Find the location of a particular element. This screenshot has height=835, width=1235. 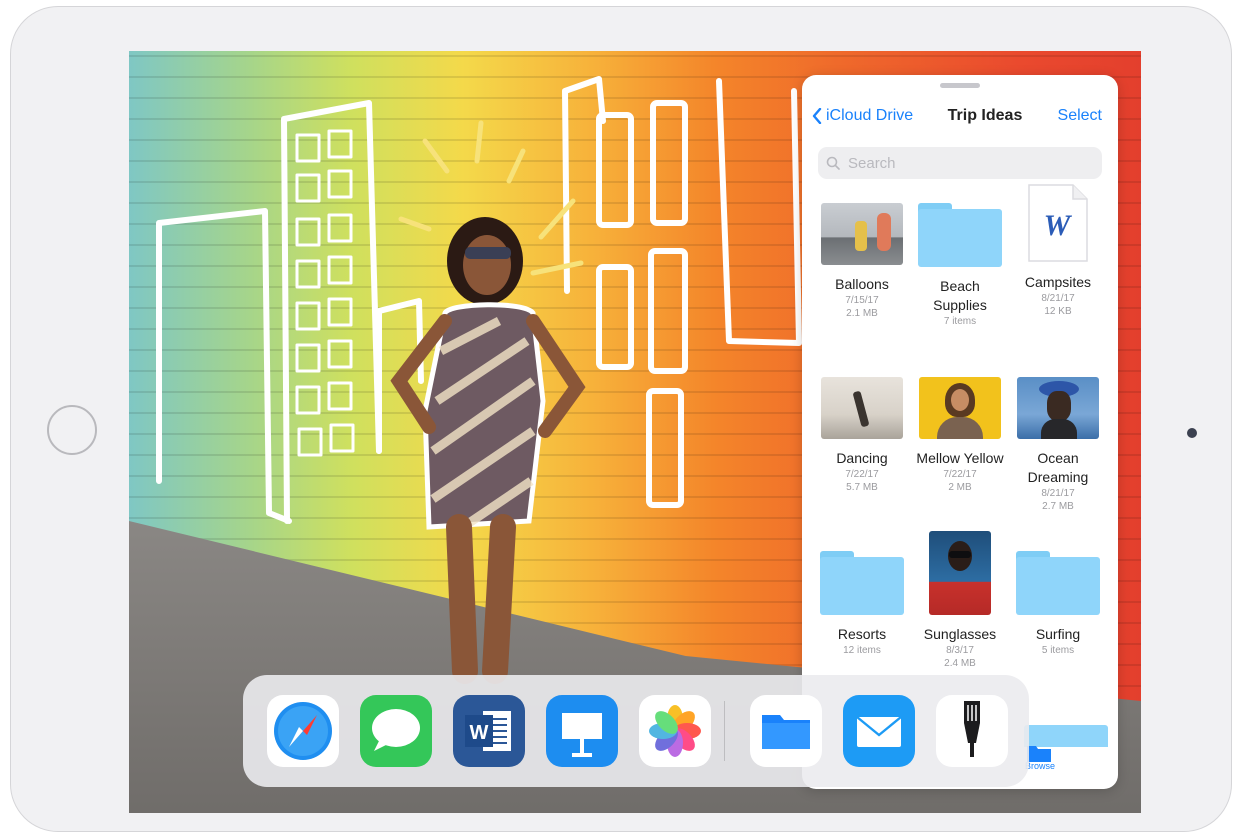

word-document-icon: W is located at coordinates (1058, 223).